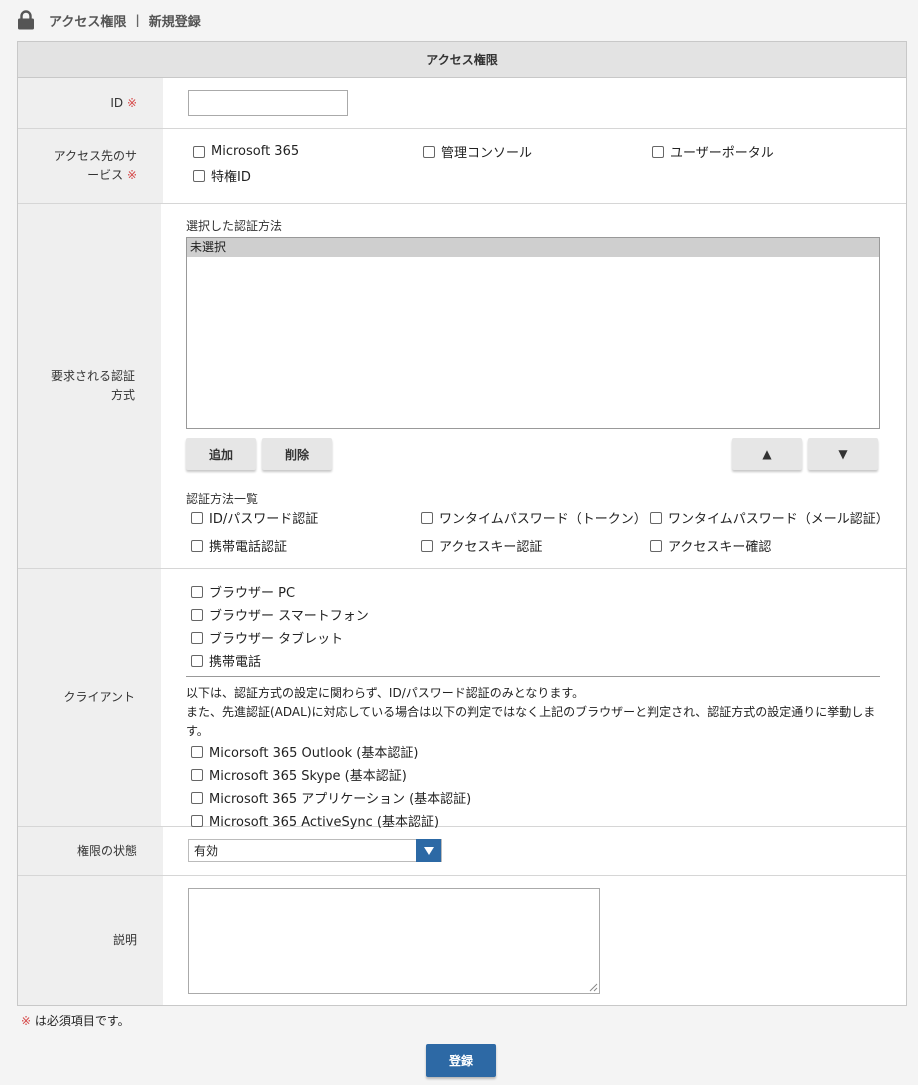 This screenshot has height=1085, width=918. What do you see at coordinates (531, 517) in the screenshot?
I see `method-otp-token-checkbox: ワンタイムパスワード（トークン）` at bounding box center [531, 517].